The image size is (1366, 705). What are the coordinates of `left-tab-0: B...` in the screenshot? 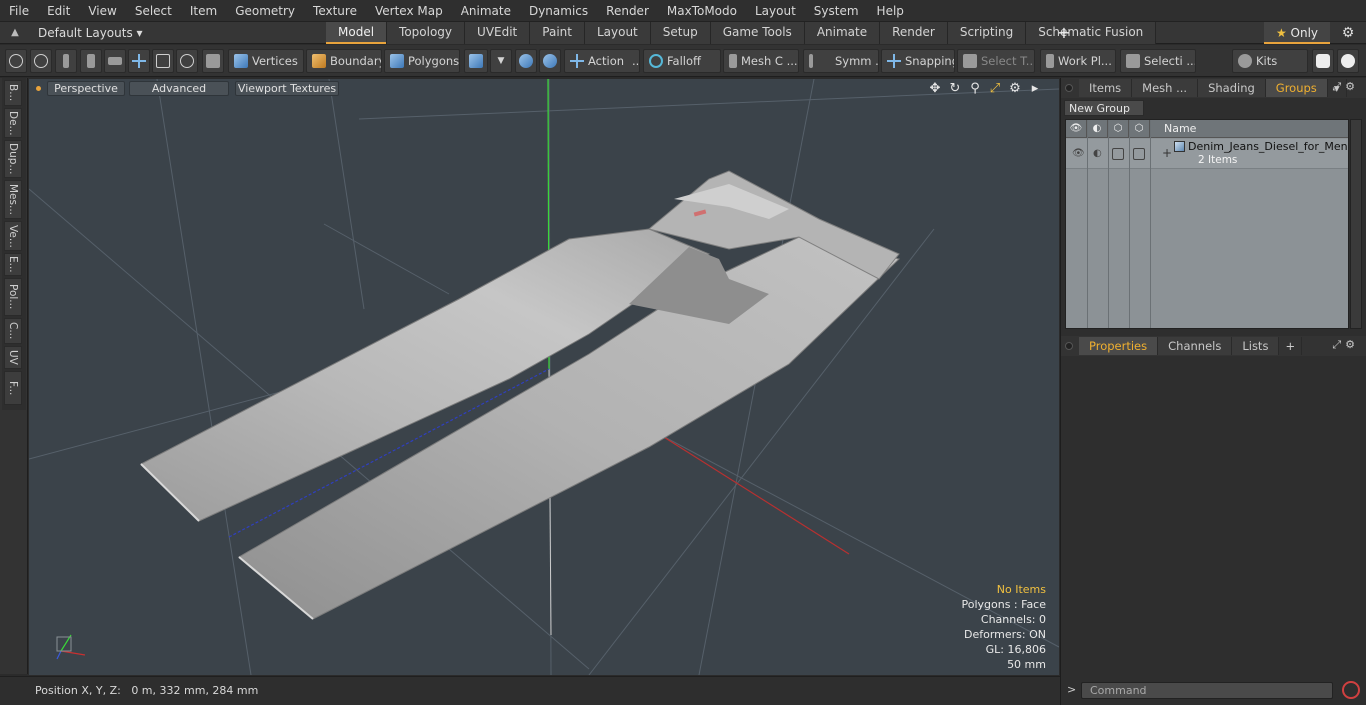 It's located at (13, 93).